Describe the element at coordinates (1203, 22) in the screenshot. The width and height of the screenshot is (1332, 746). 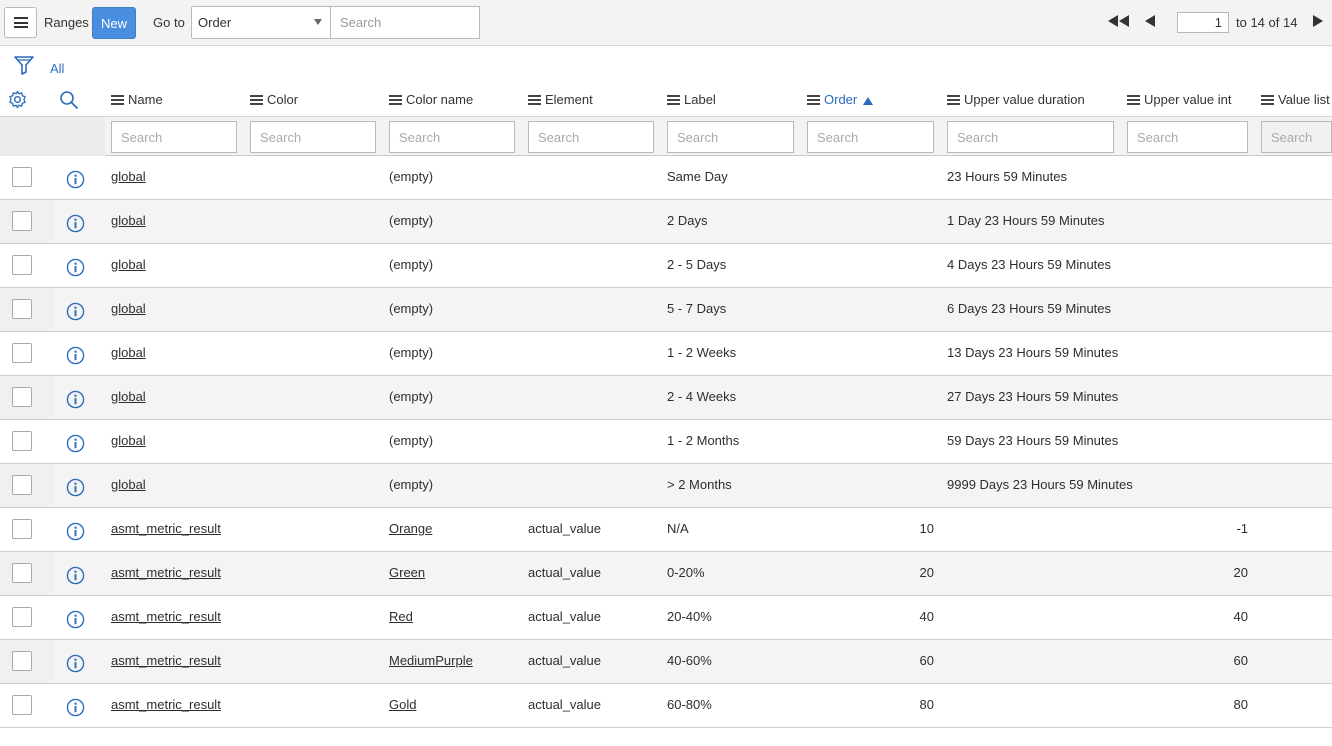
I see `page-number-input` at that location.